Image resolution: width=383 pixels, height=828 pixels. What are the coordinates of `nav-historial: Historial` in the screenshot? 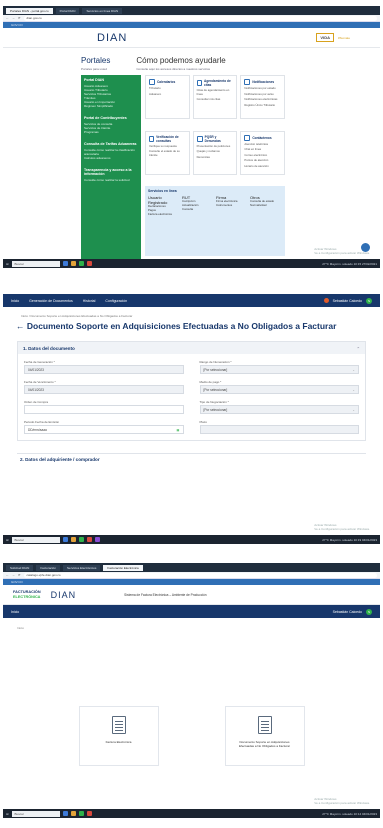 It's located at (89, 301).